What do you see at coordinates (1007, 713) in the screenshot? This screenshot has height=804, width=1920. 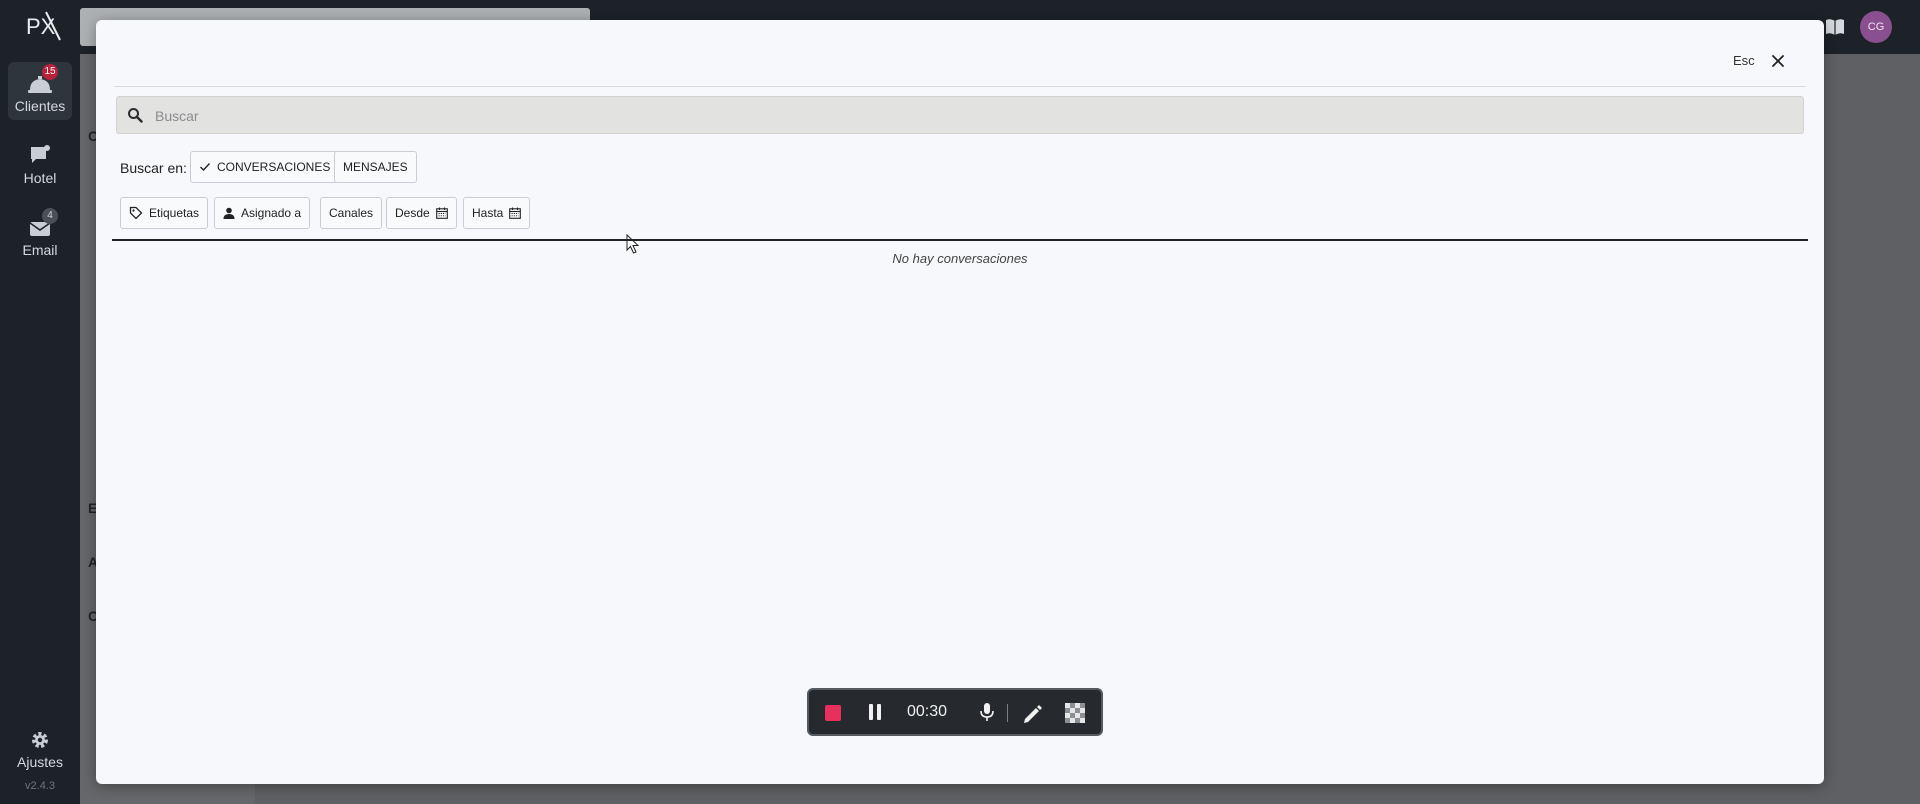 I see `toolbar-separator` at bounding box center [1007, 713].